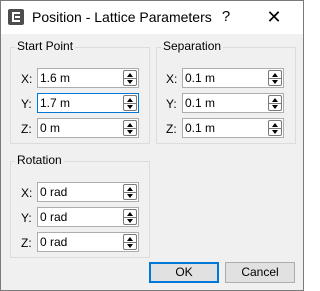  Describe the element at coordinates (225, 78) in the screenshot. I see `separation-x-input` at that location.